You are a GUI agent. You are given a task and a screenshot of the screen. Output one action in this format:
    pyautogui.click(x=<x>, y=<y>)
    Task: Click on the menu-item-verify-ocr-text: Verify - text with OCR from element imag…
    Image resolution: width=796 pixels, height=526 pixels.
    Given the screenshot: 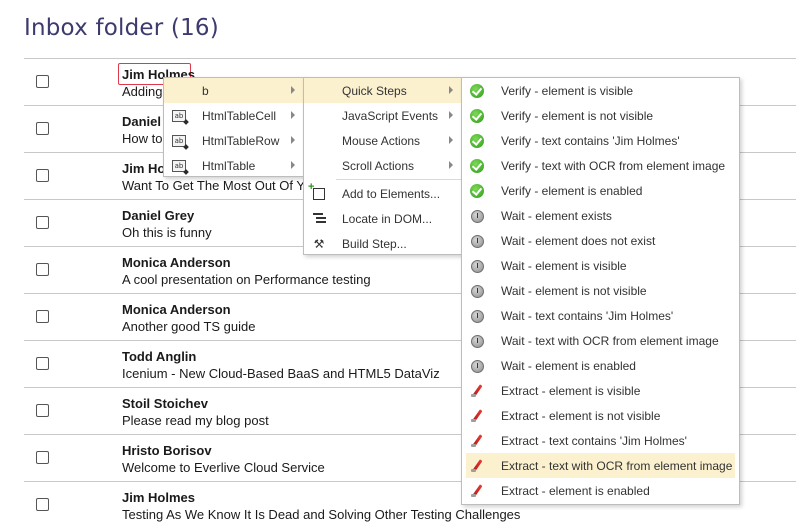 What is the action you would take?
    pyautogui.click(x=600, y=165)
    